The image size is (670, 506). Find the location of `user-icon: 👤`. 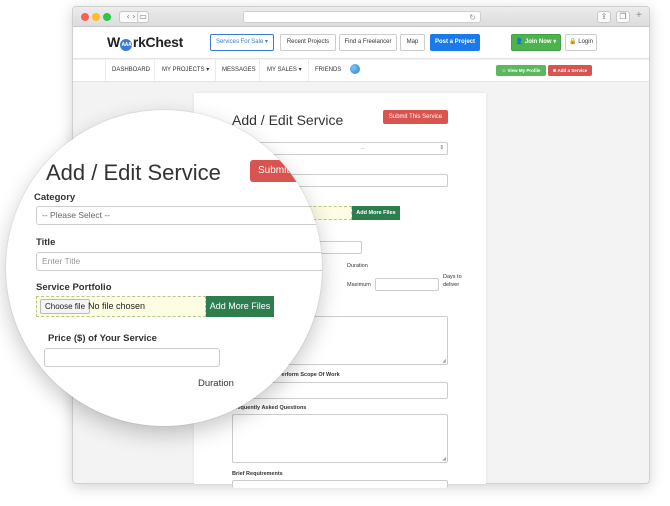

user-icon: 👤 is located at coordinates (519, 42).